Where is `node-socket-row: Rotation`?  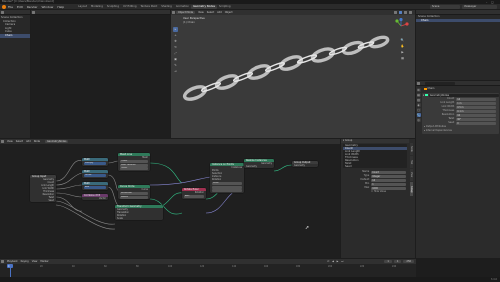
node-socket-row: Rotation is located at coordinates (217, 180).